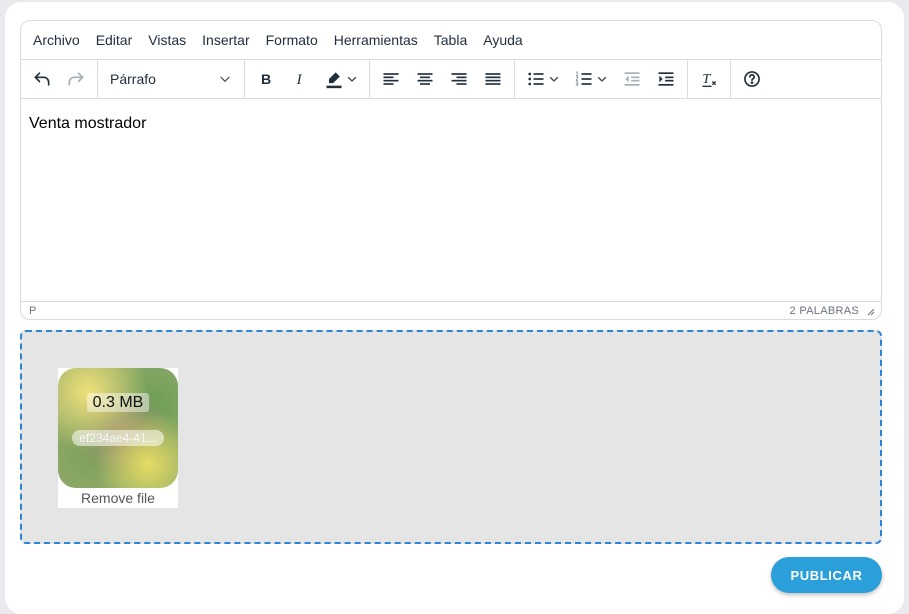 This screenshot has height=614, width=909. I want to click on menu-archivo: Archivo, so click(56, 40).